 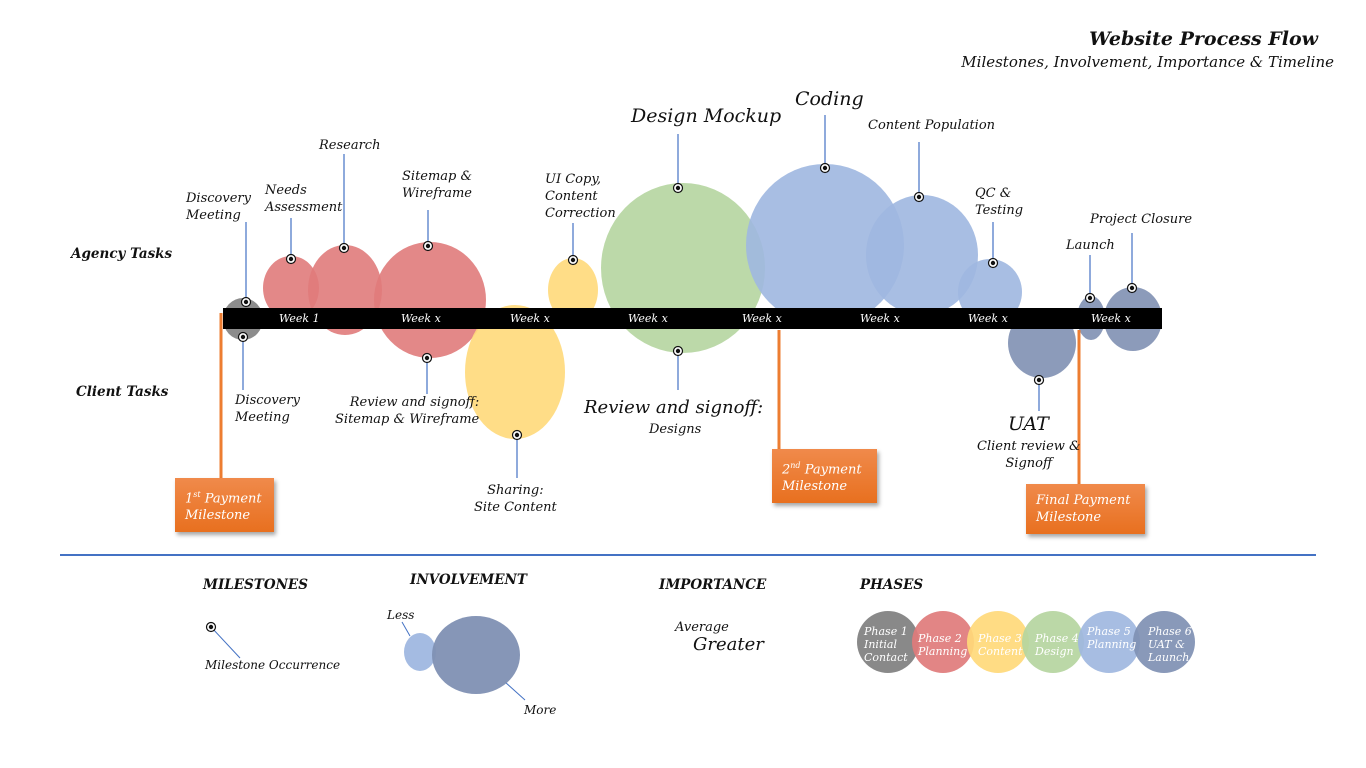 What do you see at coordinates (437, 185) in the screenshot?
I see `agency-task-sitemap-wireframe: Sitemap & Wireframe` at bounding box center [437, 185].